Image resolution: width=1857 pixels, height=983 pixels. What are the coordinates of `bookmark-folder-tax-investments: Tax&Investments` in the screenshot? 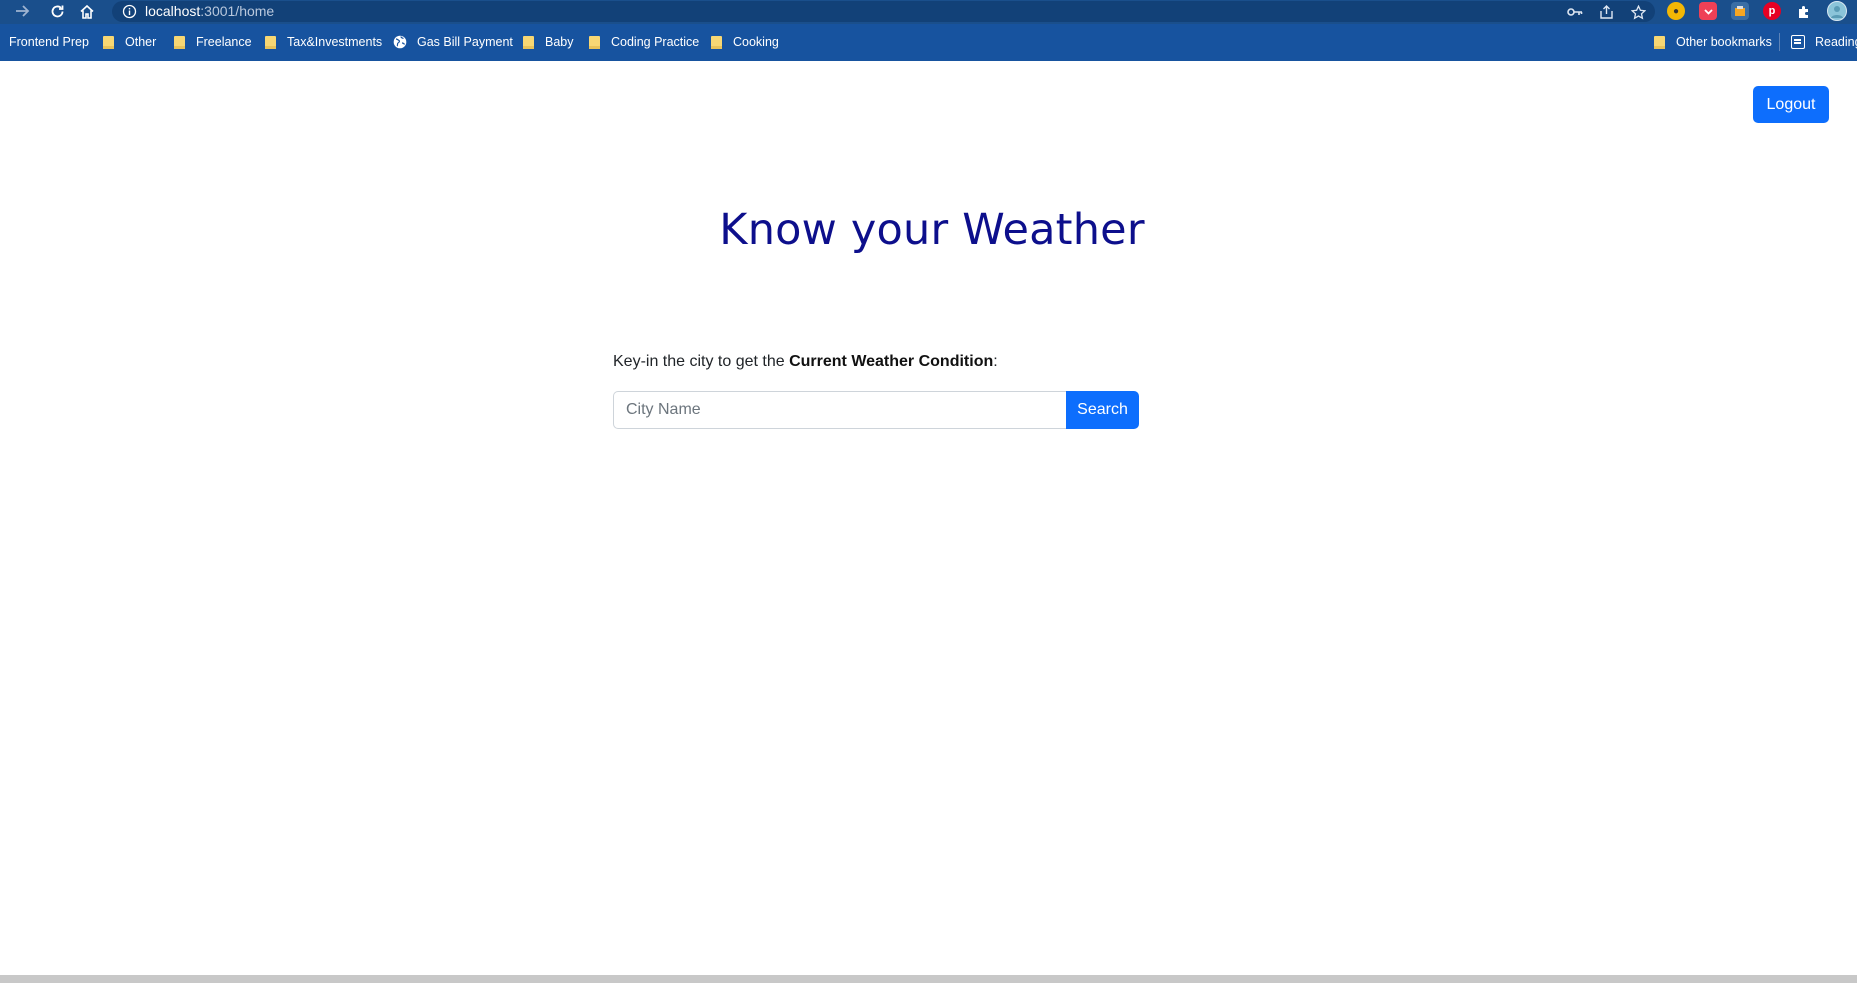 It's located at (323, 42).